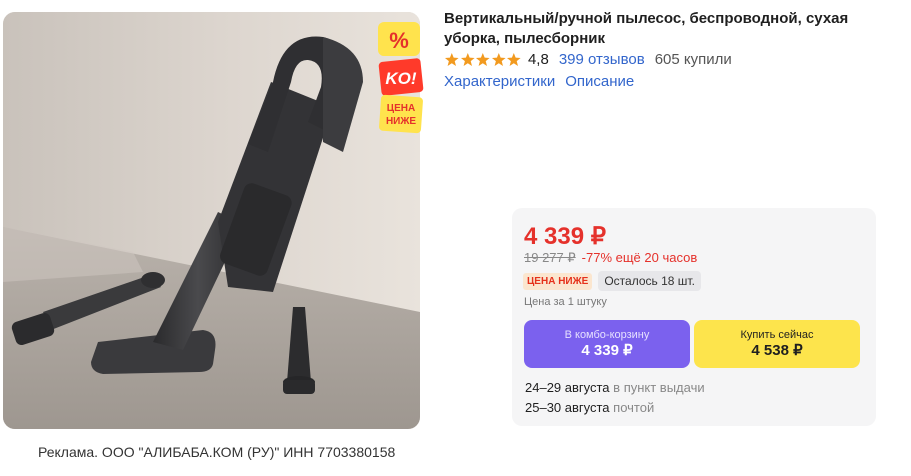 The width and height of the screenshot is (911, 476). What do you see at coordinates (693, 59) in the screenshot?
I see `buyers-count: 605 купили` at bounding box center [693, 59].